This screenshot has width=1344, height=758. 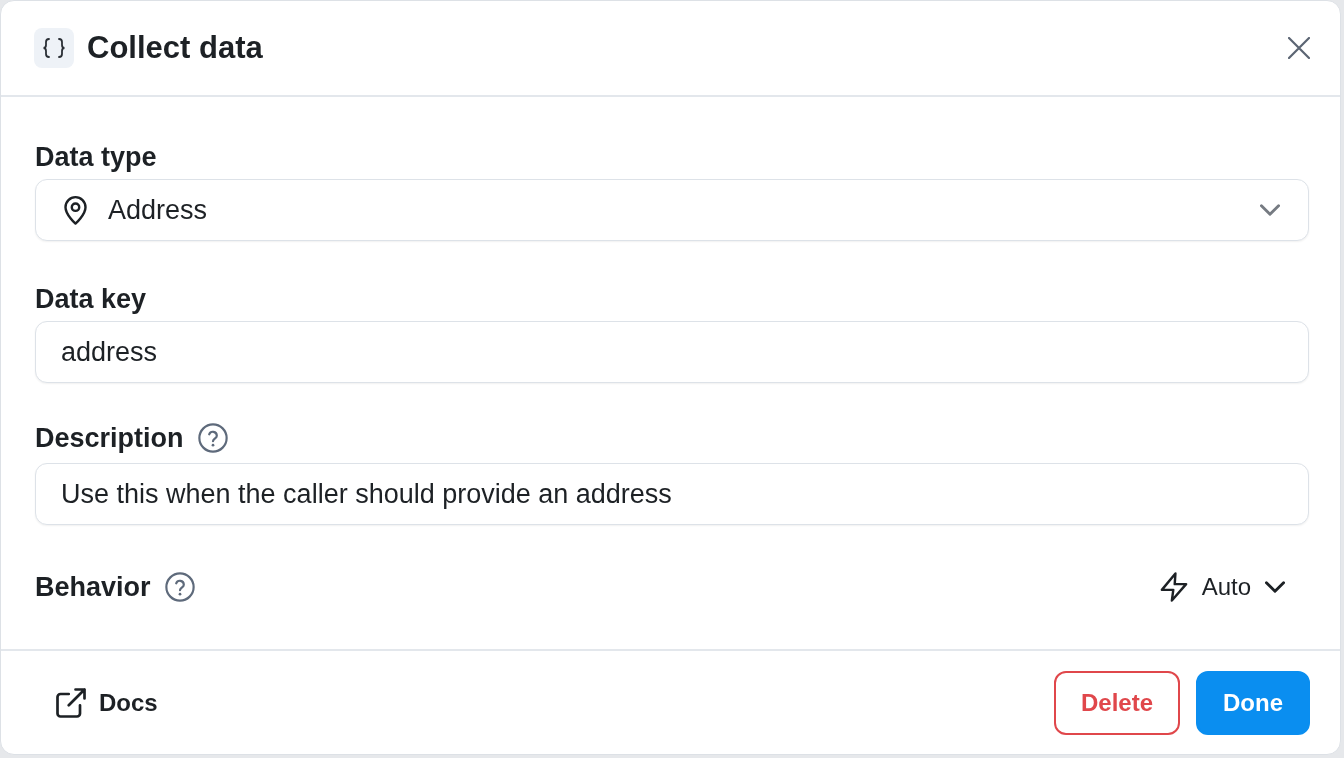 I want to click on braces-icon, so click(x=54, y=48).